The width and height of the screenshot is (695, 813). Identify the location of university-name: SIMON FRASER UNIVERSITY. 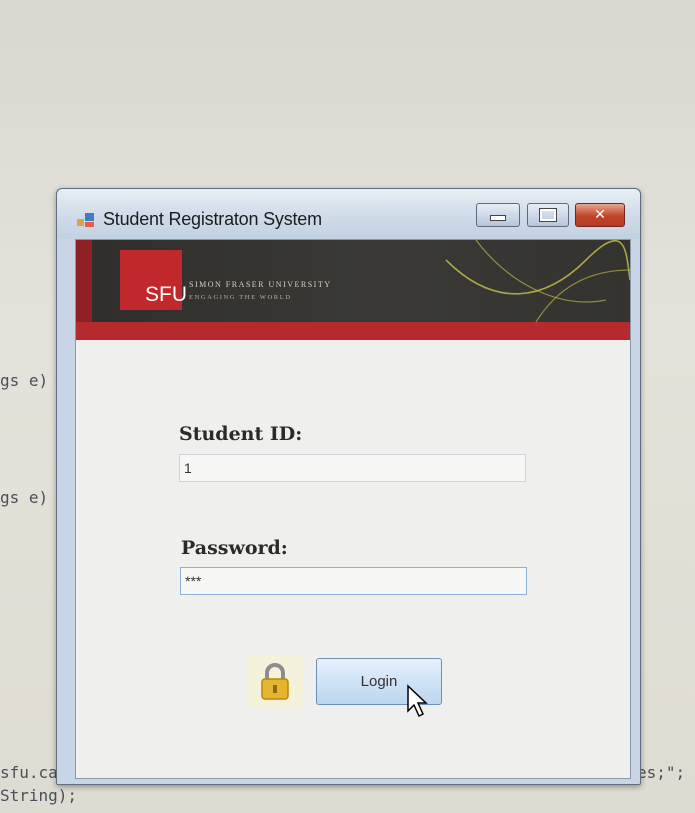
(260, 284).